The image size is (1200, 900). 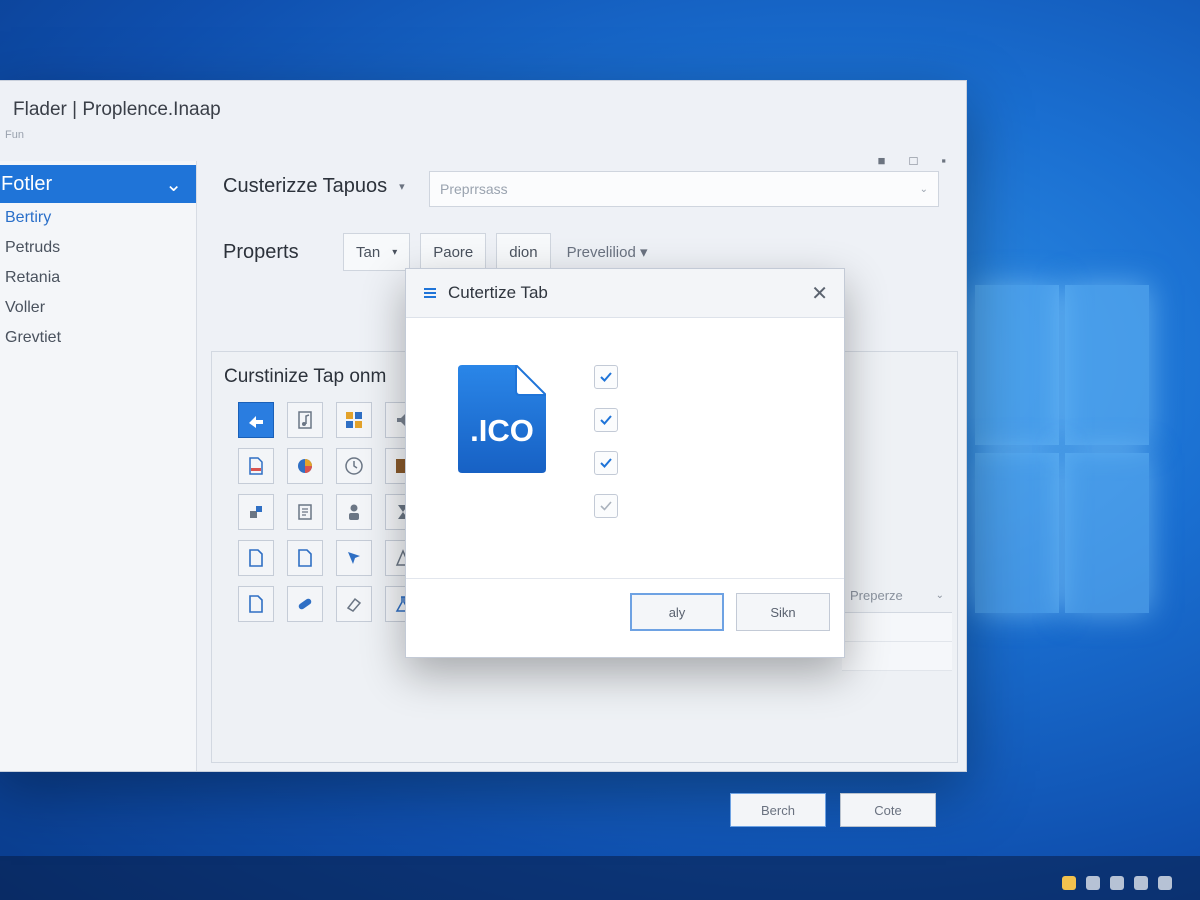 I want to click on patre-label: Paore, so click(x=453, y=252).